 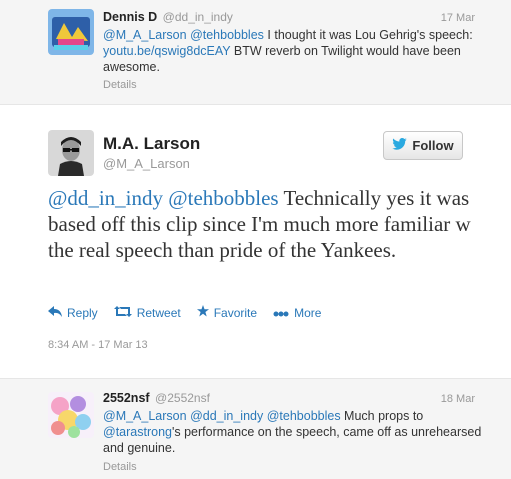 I want to click on follow-label: Follow, so click(x=433, y=145).